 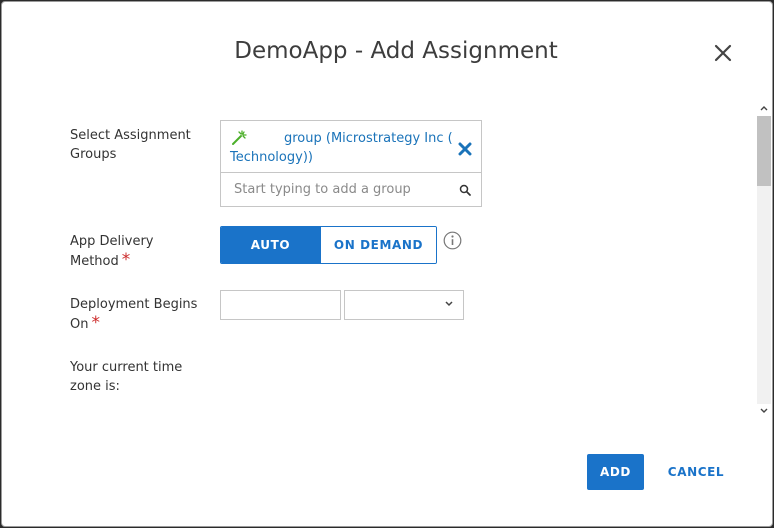 I want to click on app-delivery-toggle: AUTO ON DEMAND, so click(x=328, y=245).